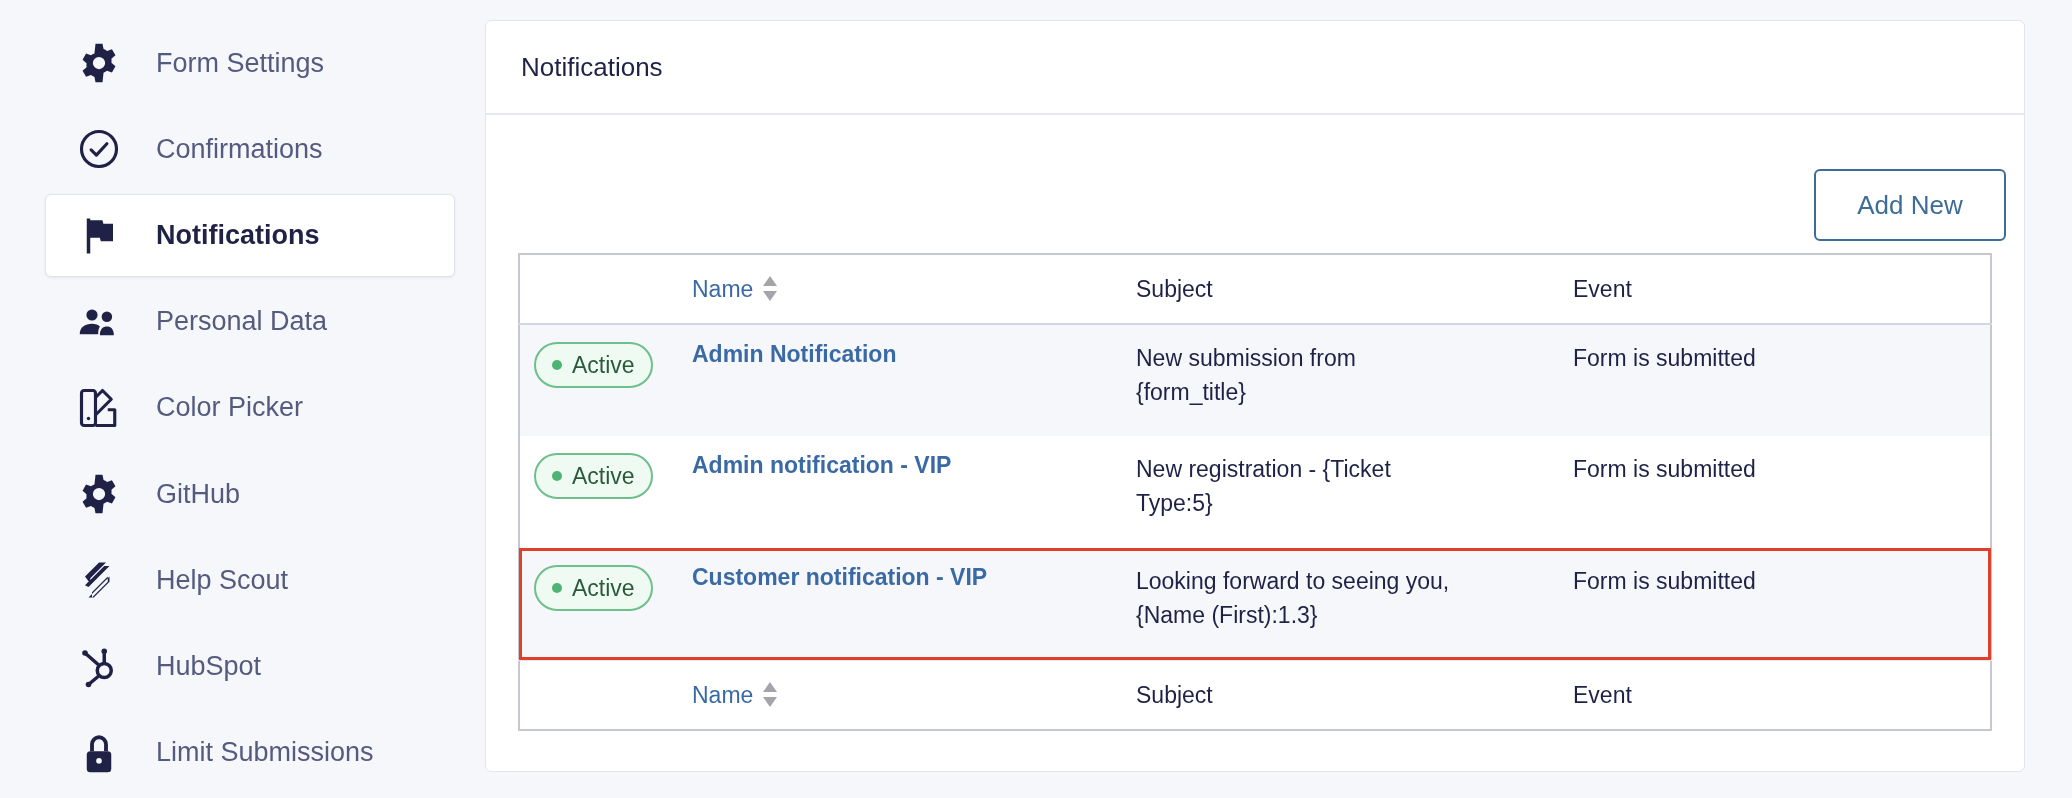 Image resolution: width=2072 pixels, height=798 pixels. What do you see at coordinates (1246, 375) in the screenshot?
I see `subject-cell-text: New submission from {form_title}` at bounding box center [1246, 375].